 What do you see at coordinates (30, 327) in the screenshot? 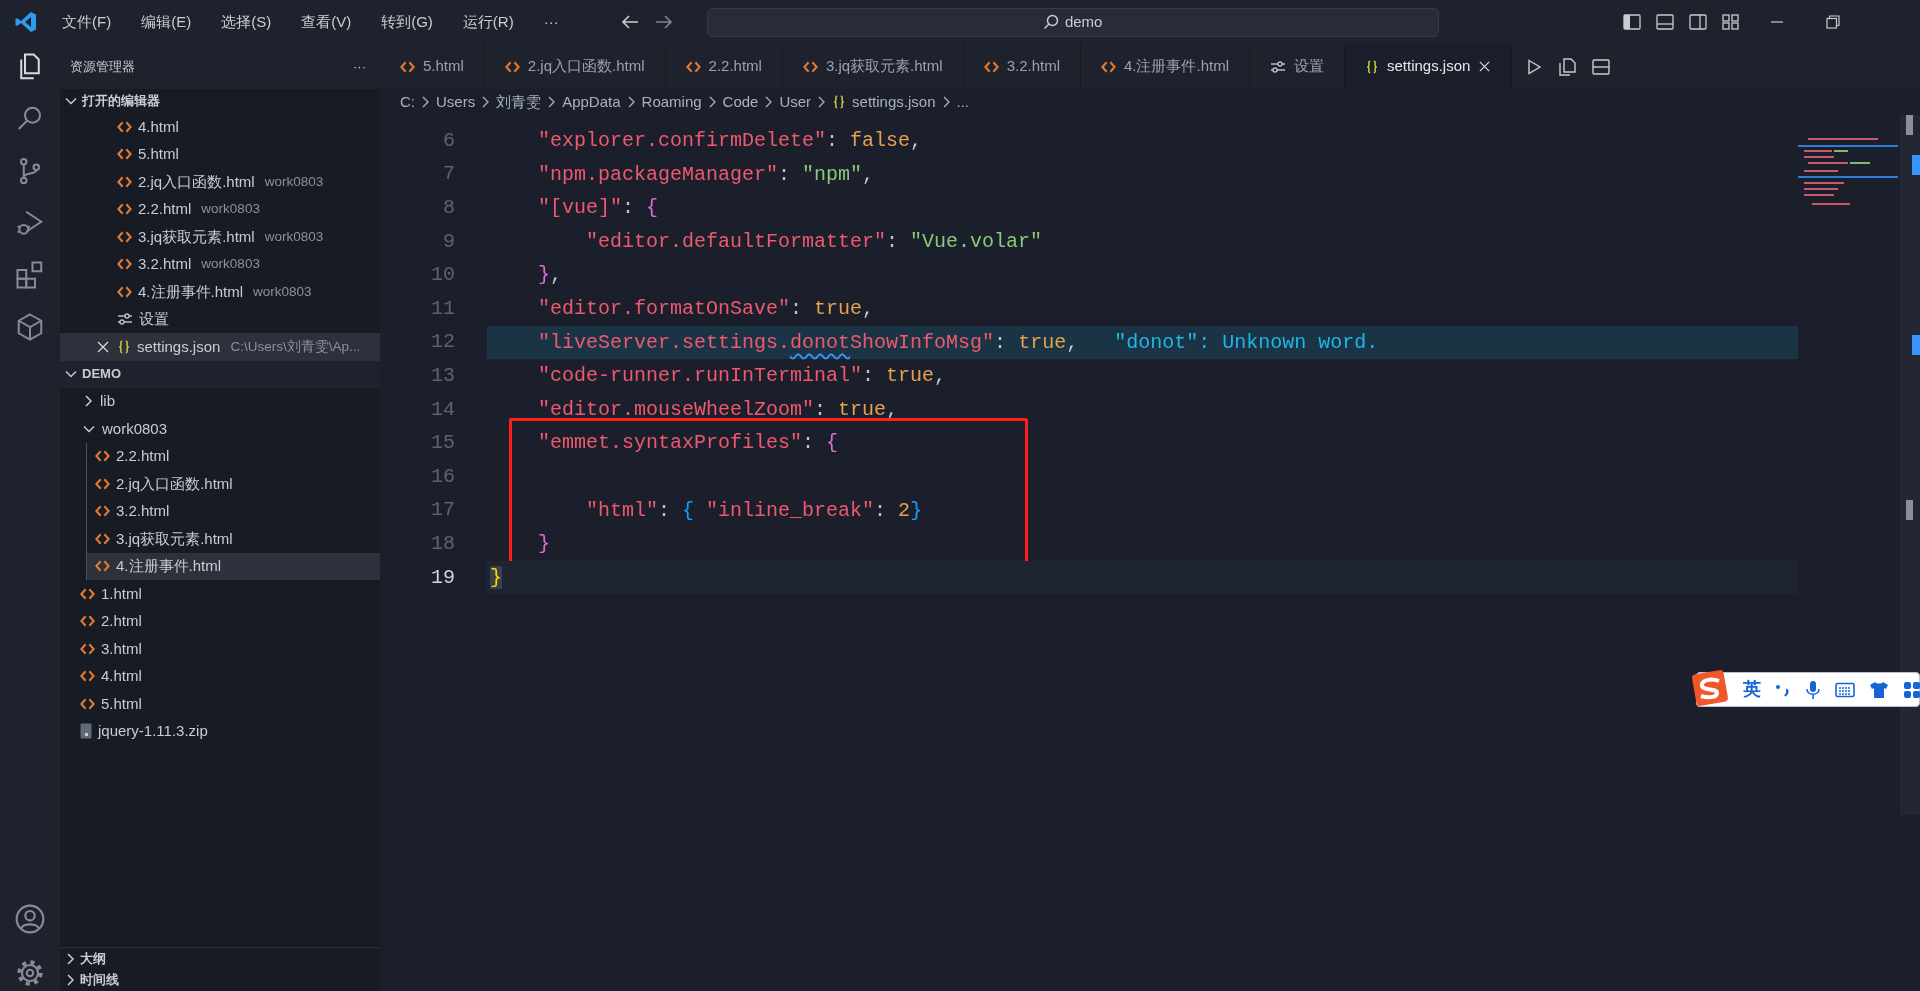
I see `cube-icon` at bounding box center [30, 327].